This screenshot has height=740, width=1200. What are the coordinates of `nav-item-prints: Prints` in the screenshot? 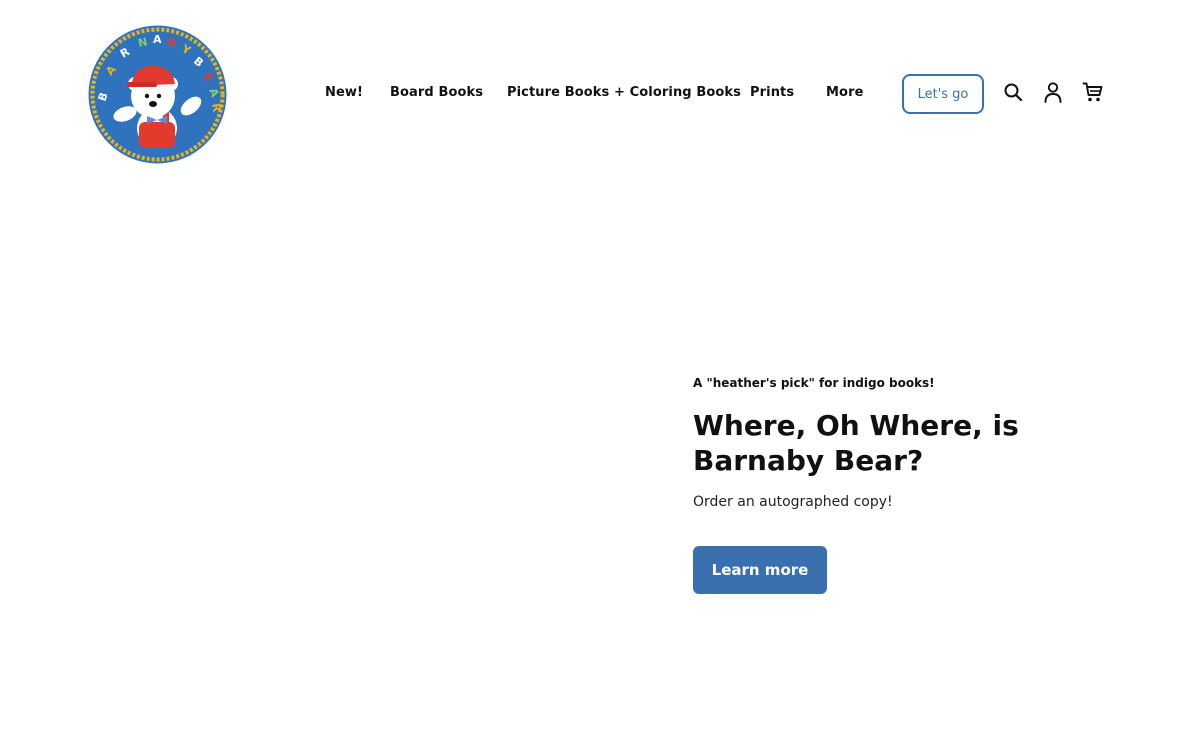 It's located at (772, 93).